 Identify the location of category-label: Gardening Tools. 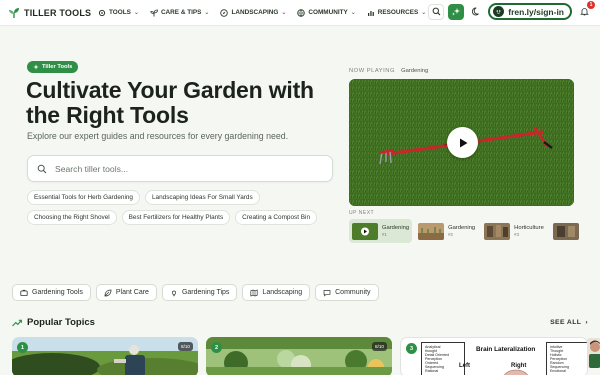
(57, 292).